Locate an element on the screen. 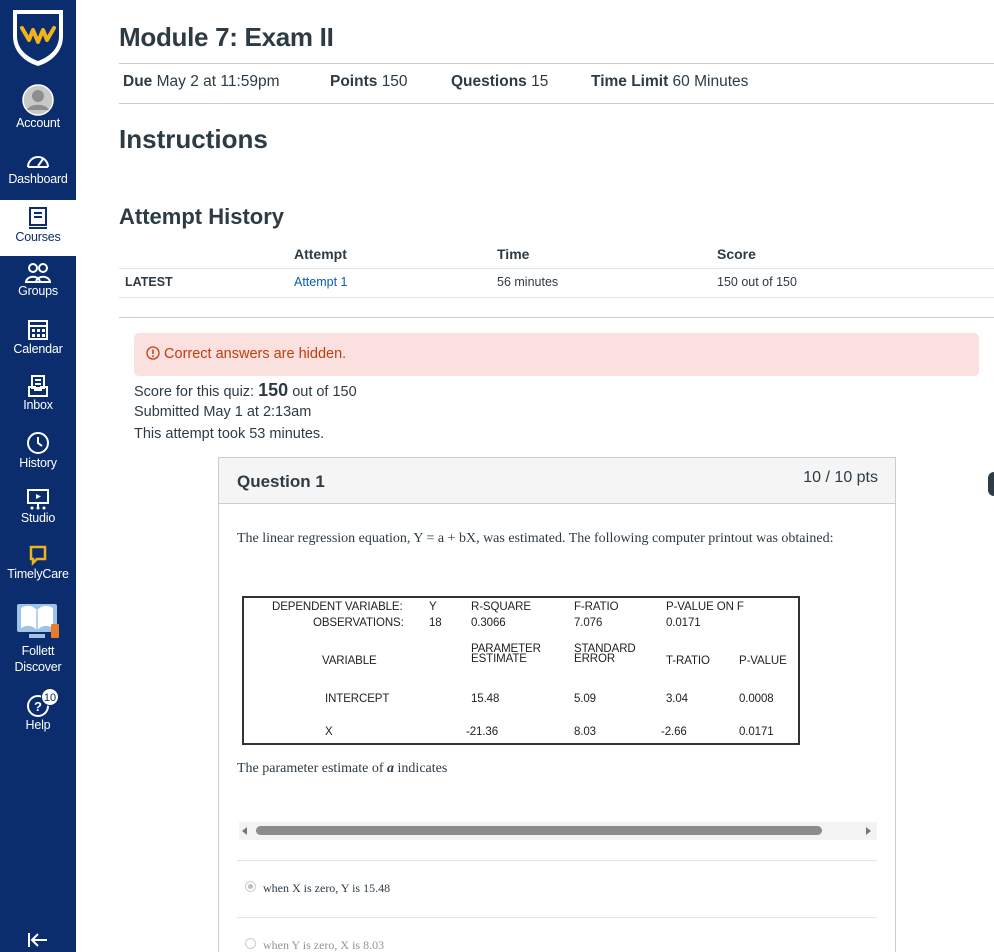  col-se-2: ERROR is located at coordinates (595, 659).